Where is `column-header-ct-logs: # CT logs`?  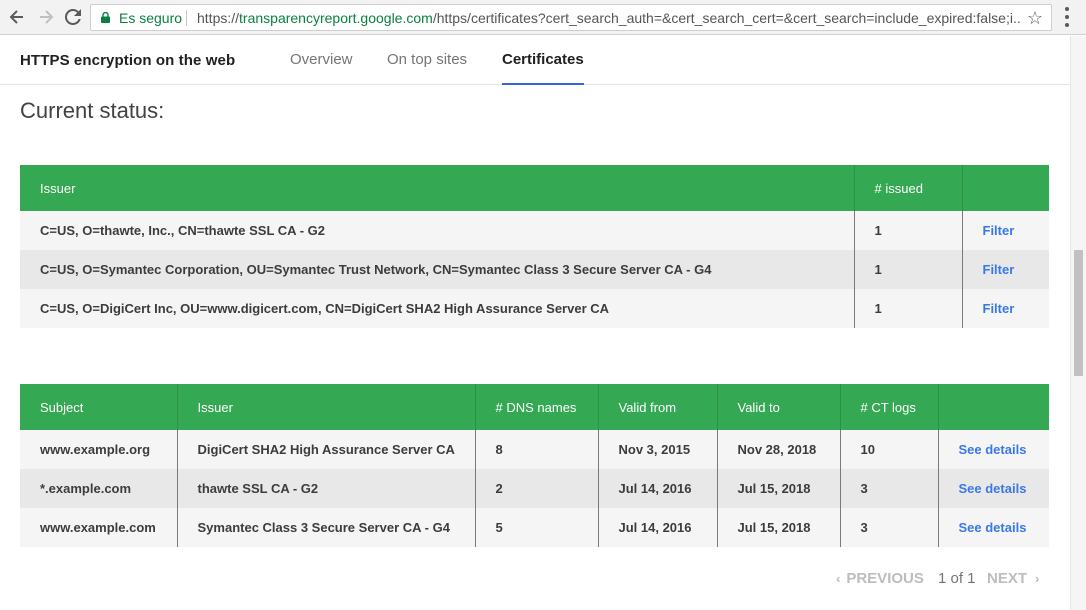 column-header-ct-logs: # CT logs is located at coordinates (888, 407).